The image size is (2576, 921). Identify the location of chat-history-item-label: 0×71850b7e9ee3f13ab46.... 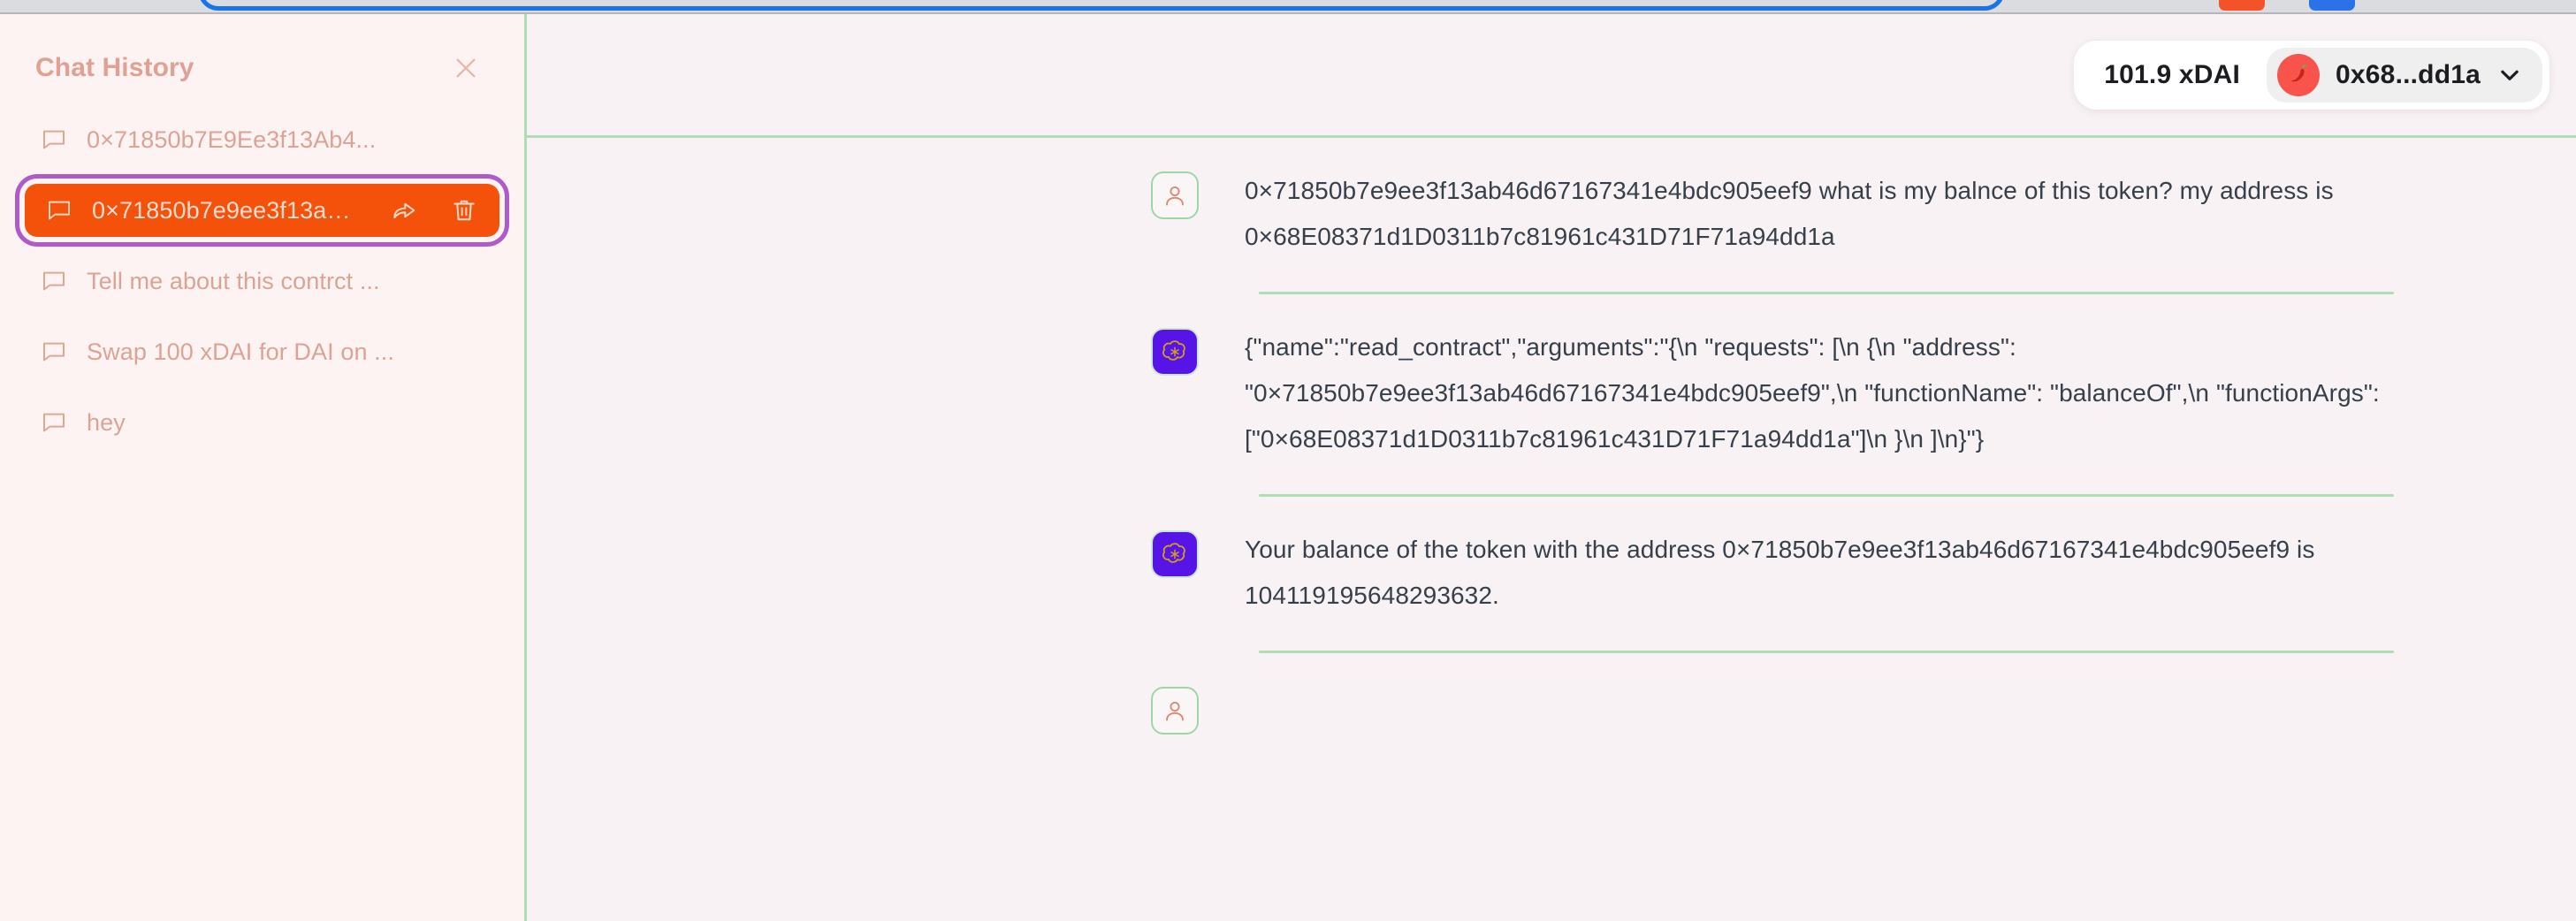
(223, 210).